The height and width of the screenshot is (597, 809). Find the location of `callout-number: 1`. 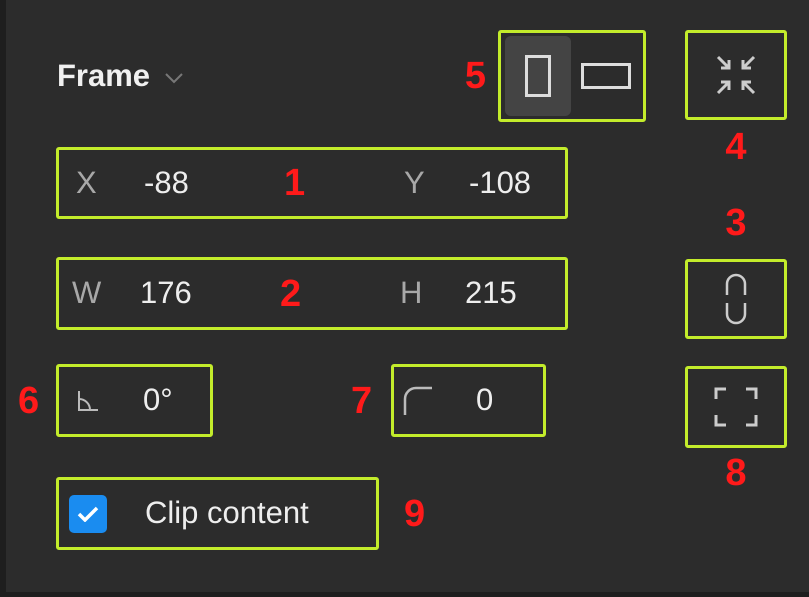

callout-number: 1 is located at coordinates (295, 183).